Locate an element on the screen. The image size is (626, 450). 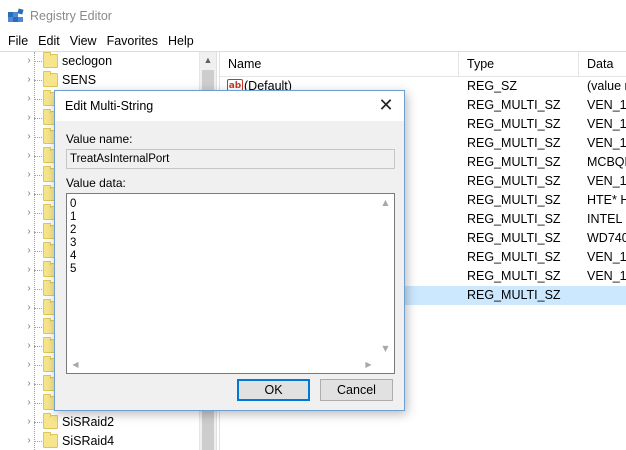
value-data-cell is located at coordinates (606, 295).